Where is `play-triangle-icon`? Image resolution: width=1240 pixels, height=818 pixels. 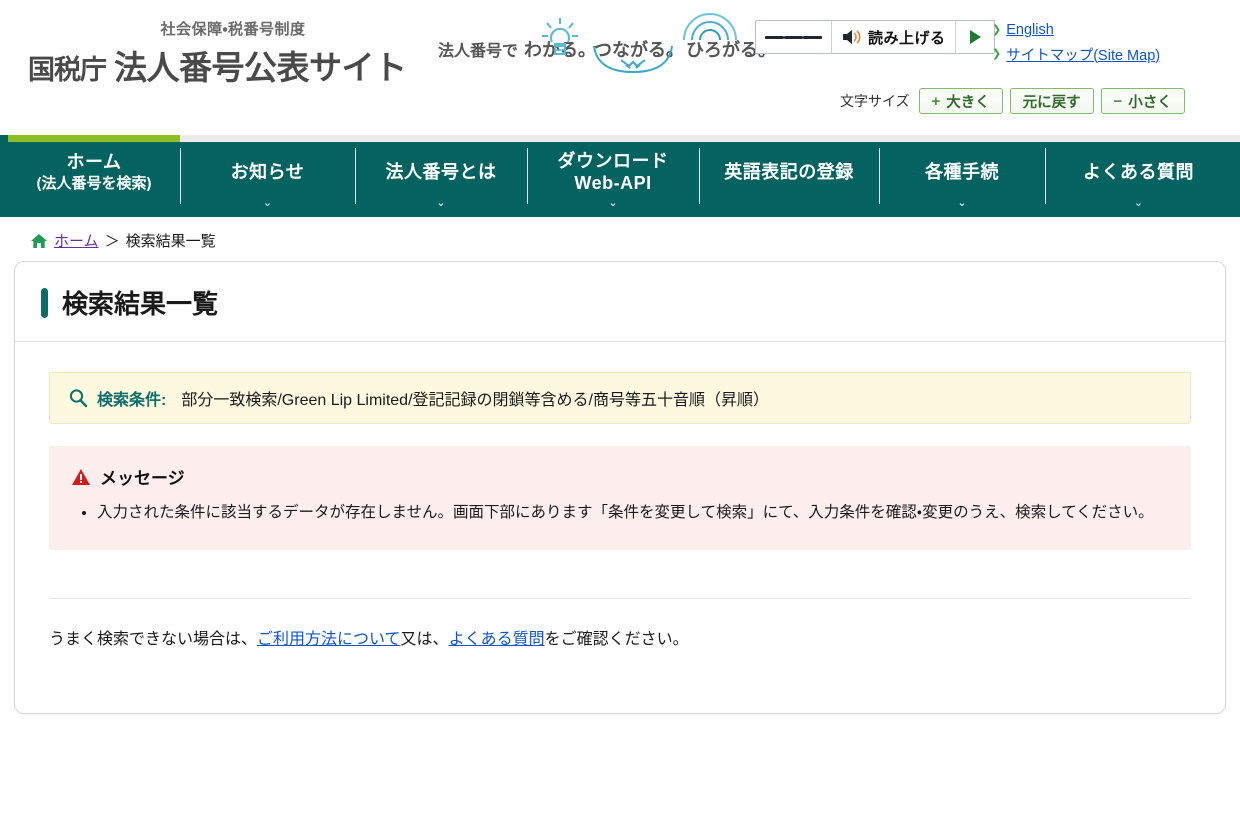
play-triangle-icon is located at coordinates (975, 37).